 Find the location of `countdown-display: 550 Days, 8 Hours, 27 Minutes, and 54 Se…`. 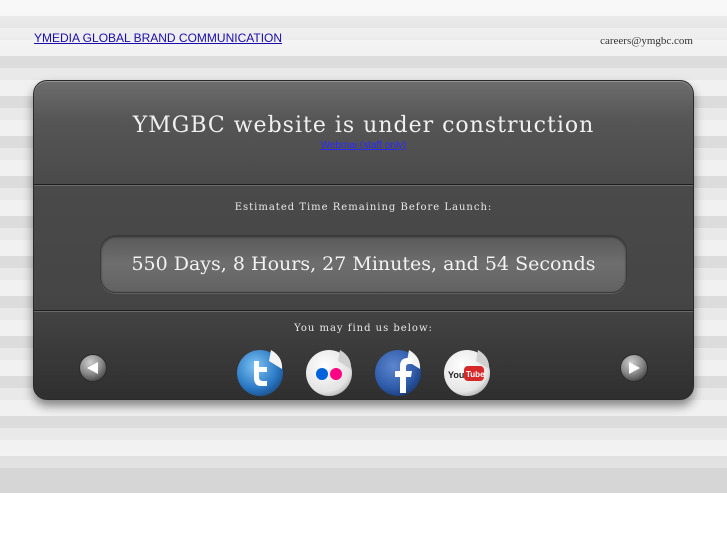

countdown-display: 550 Days, 8 Hours, 27 Minutes, and 54 Se… is located at coordinates (363, 264).